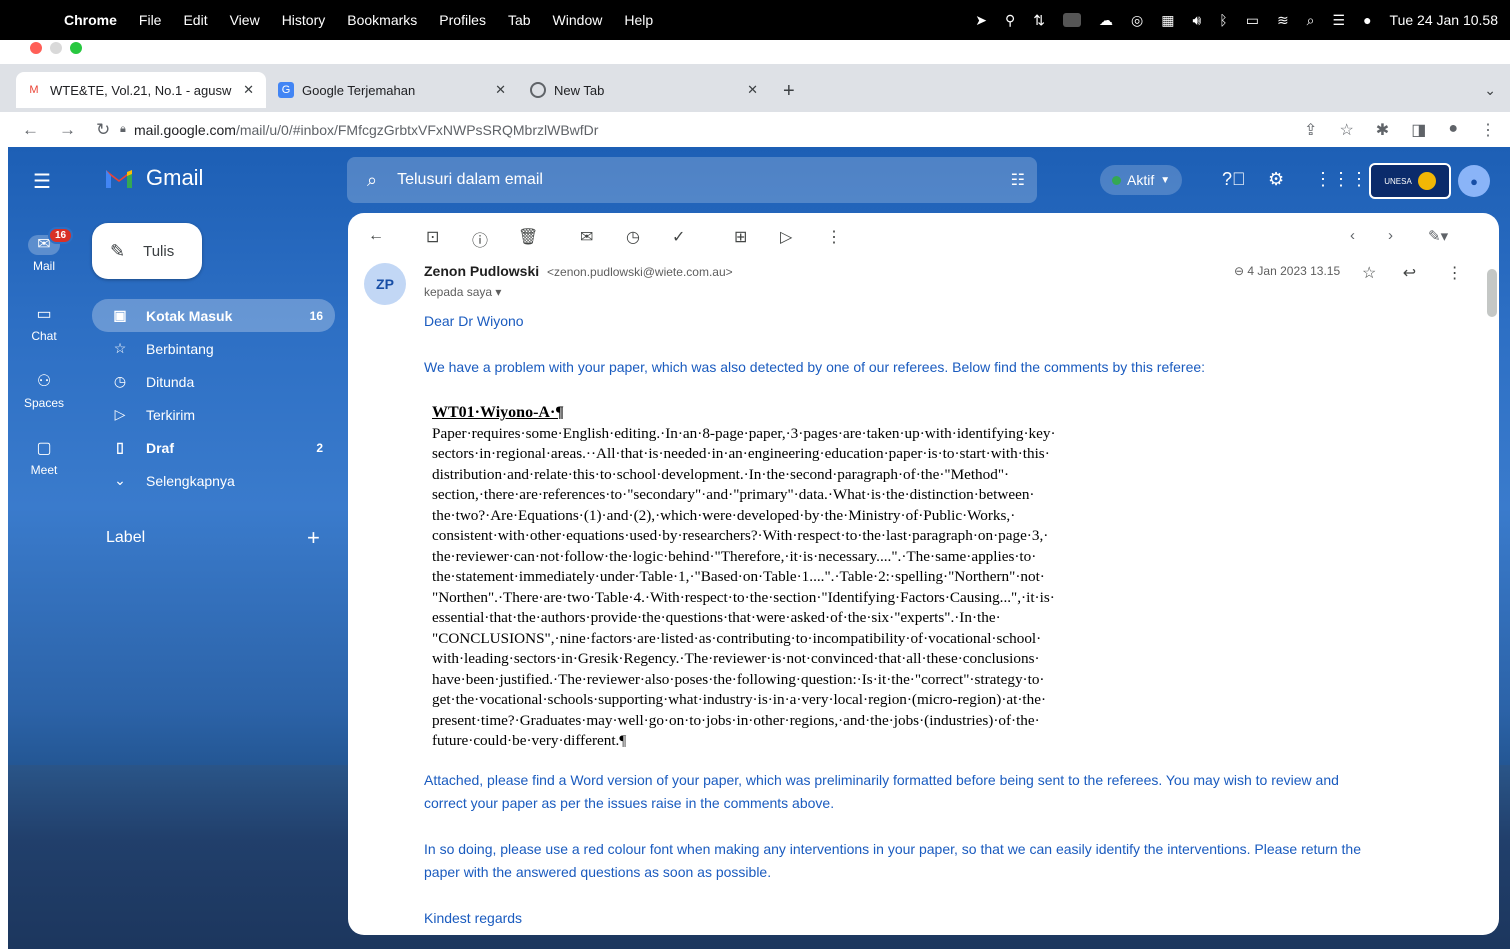 Image resolution: width=1510 pixels, height=949 pixels. I want to click on label-icon: ▷, so click(786, 237).